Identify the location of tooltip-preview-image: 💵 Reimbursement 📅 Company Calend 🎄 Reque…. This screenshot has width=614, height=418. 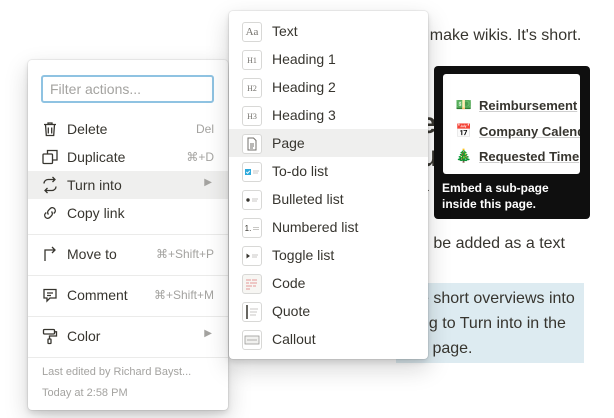
(511, 124).